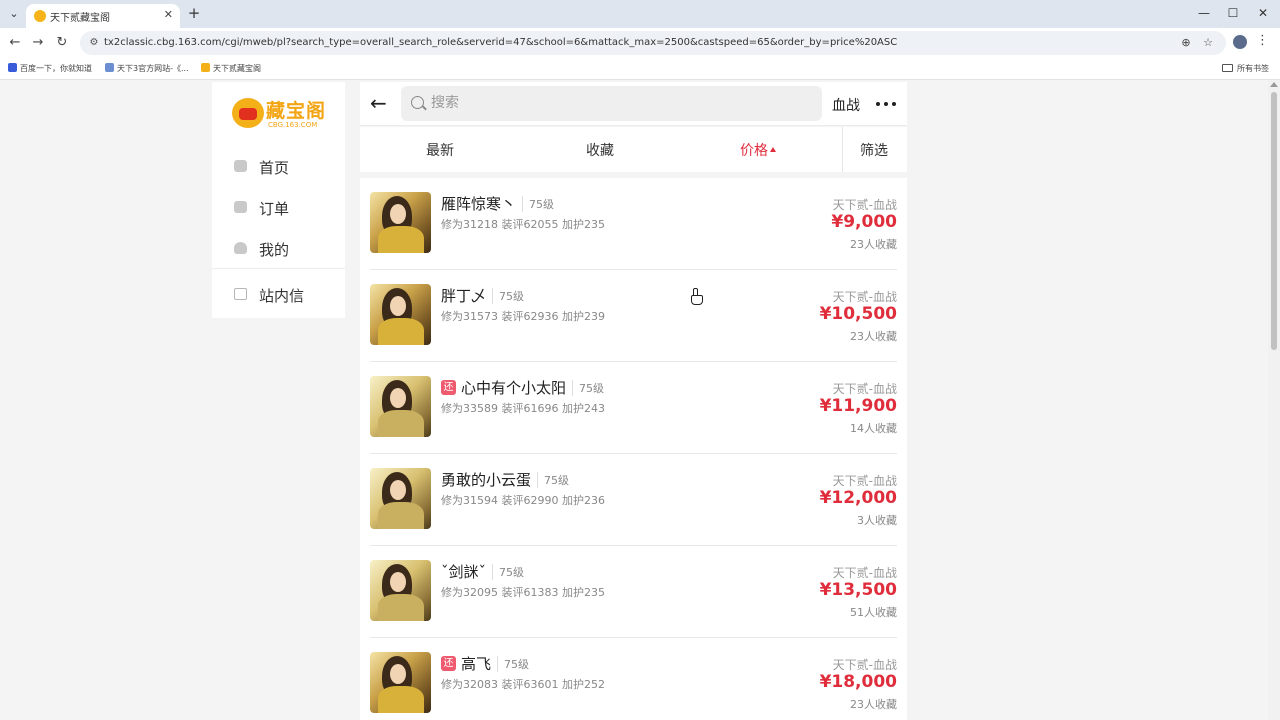 This screenshot has height=720, width=1280. Describe the element at coordinates (873, 612) in the screenshot. I see `item-fav: 51人收藏` at that location.